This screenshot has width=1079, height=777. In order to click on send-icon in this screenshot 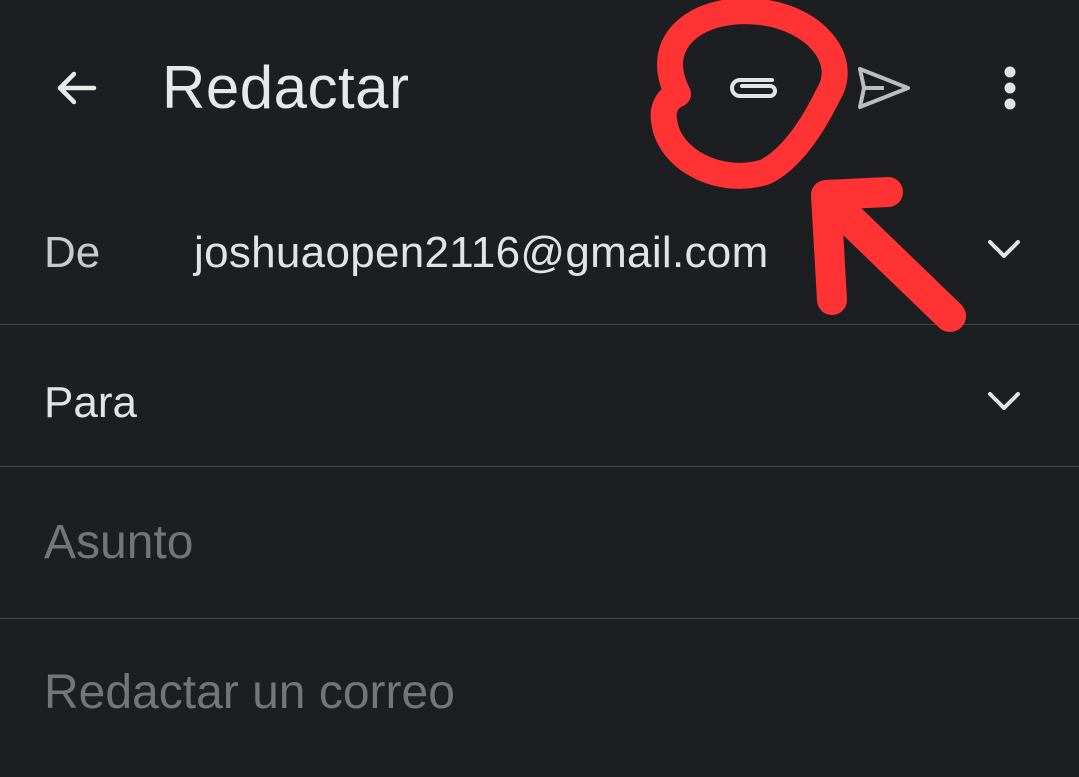, I will do `click(884, 88)`.